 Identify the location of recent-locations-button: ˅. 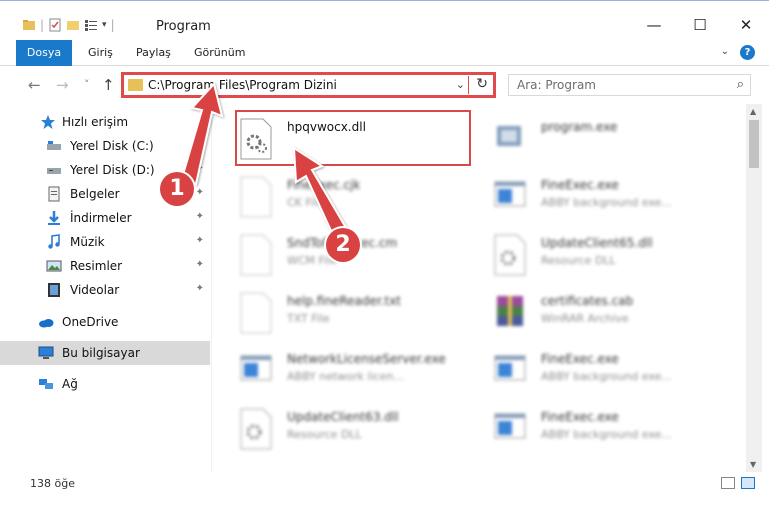
(87, 84).